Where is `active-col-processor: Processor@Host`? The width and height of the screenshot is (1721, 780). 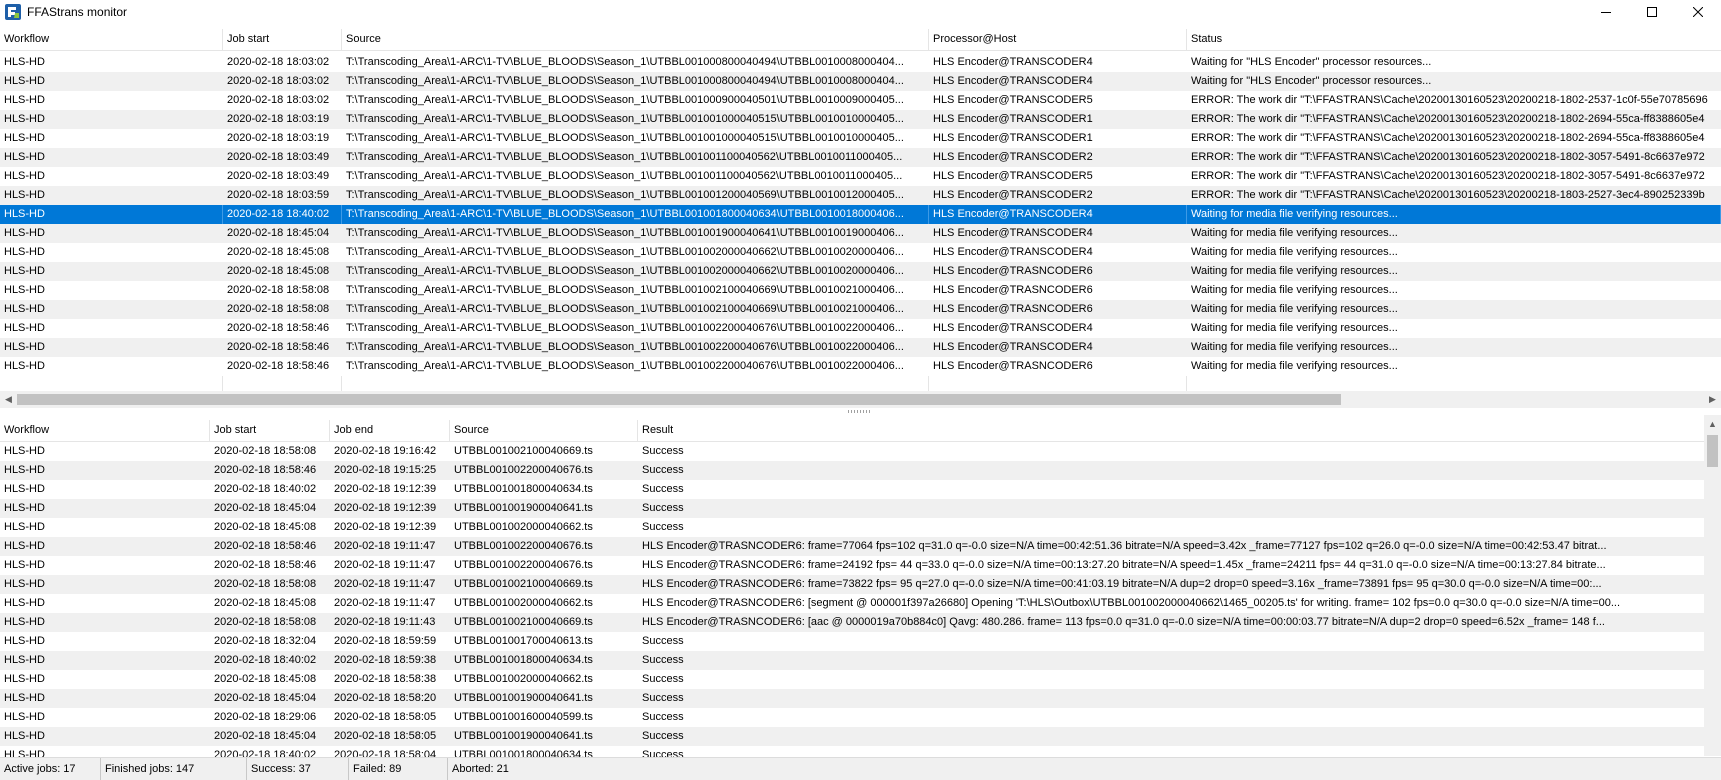
active-col-processor: Processor@Host is located at coordinates (1058, 39).